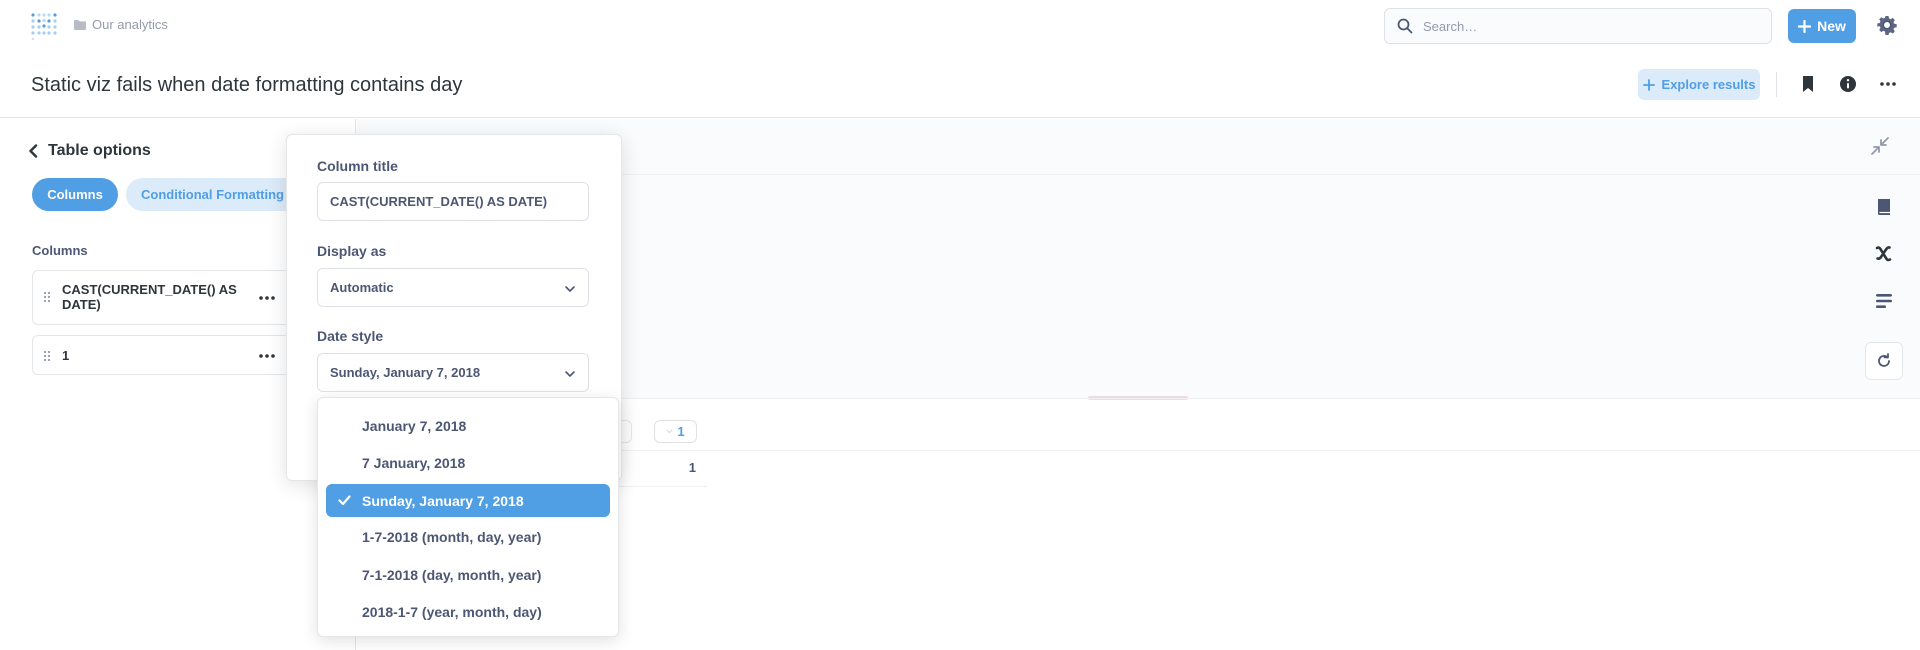 The height and width of the screenshot is (650, 1920). I want to click on info-icon, so click(1848, 84).